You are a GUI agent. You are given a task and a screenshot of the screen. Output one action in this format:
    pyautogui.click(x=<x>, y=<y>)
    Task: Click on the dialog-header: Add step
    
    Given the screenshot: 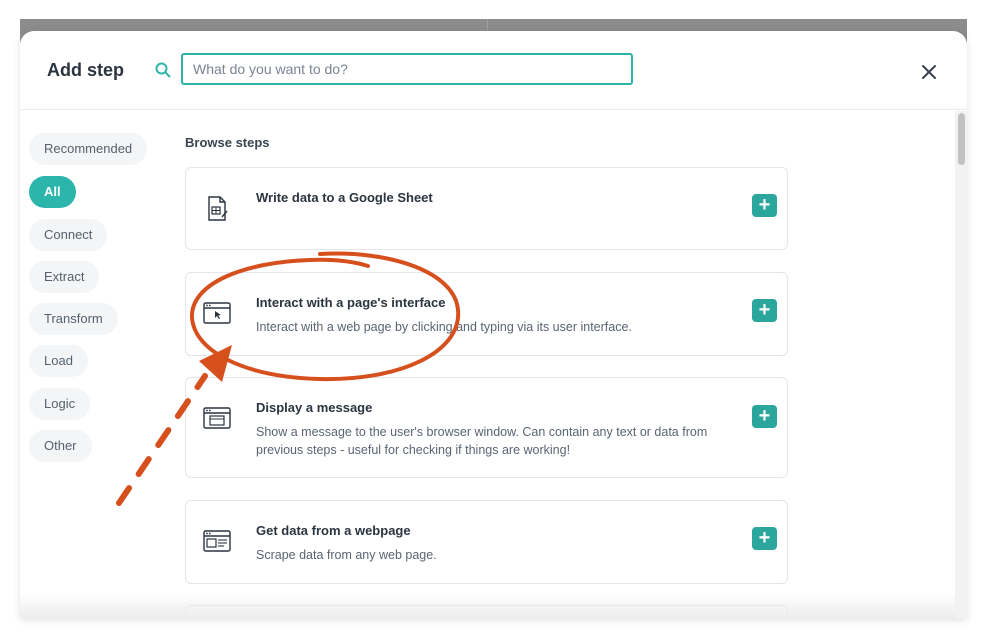 What is the action you would take?
    pyautogui.click(x=493, y=70)
    